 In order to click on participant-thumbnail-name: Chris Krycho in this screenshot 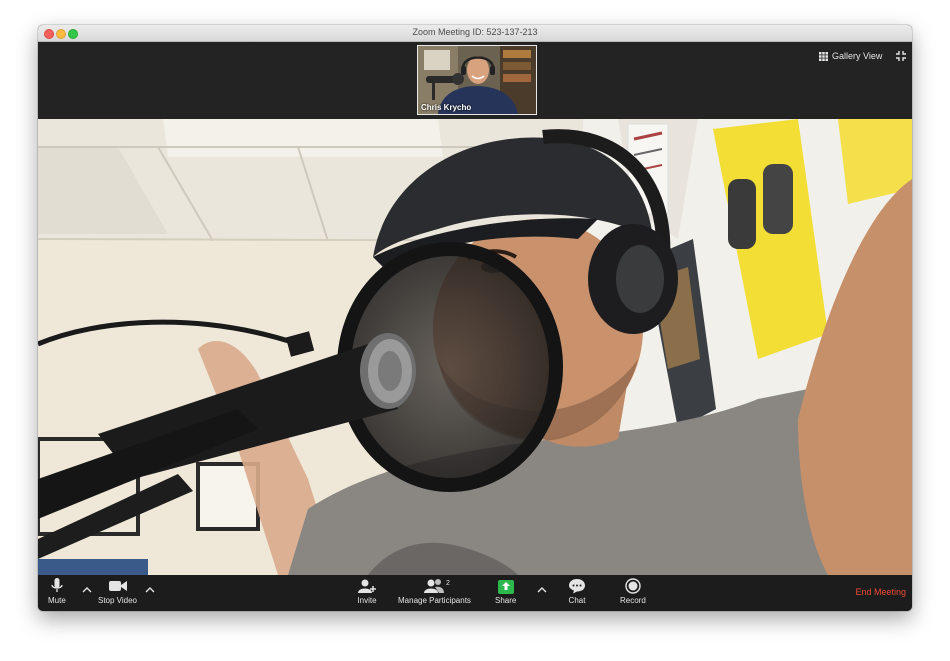, I will do `click(446, 107)`.